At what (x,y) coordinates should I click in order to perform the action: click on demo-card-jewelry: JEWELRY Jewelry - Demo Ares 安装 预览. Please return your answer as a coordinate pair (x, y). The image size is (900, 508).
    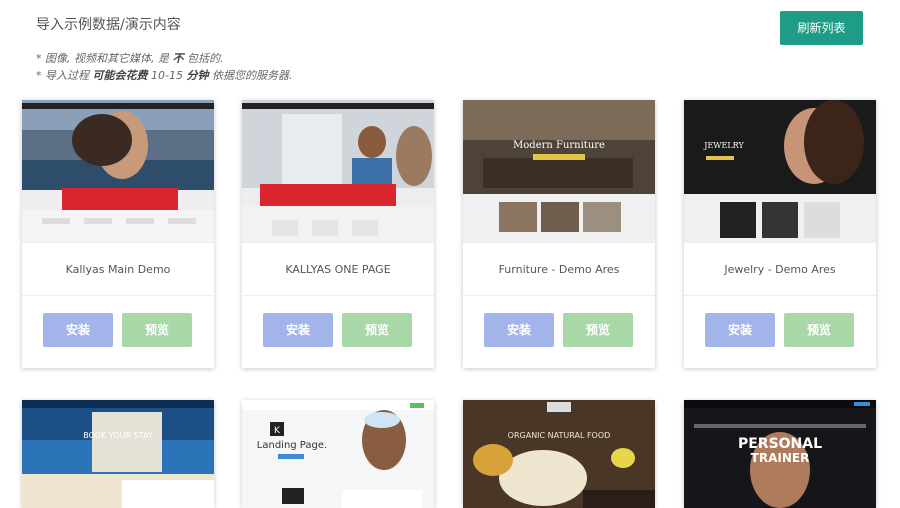
    Looking at the image, I should click on (780, 234).